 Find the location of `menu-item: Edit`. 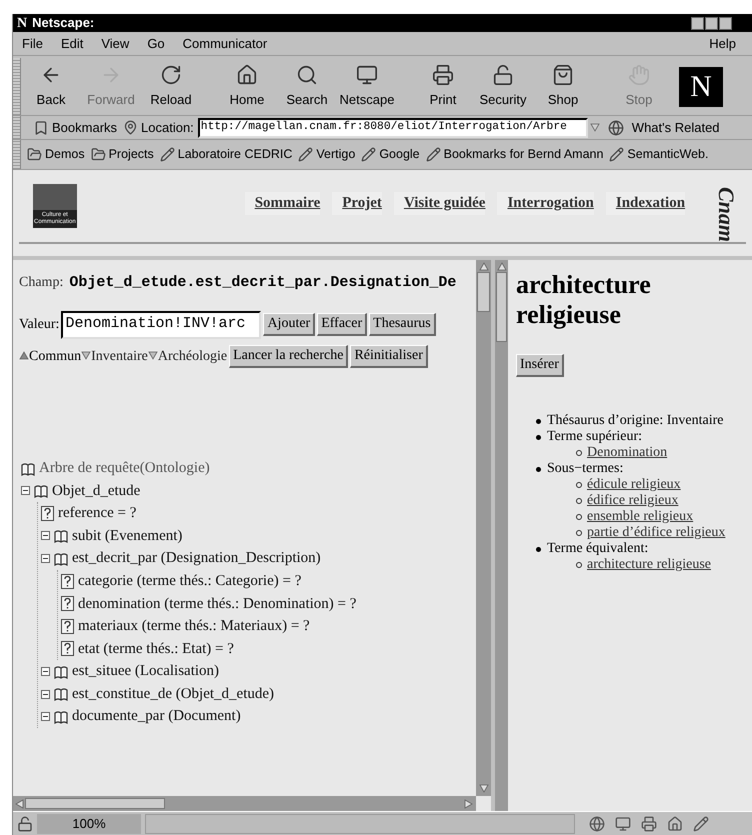

menu-item: Edit is located at coordinates (72, 44).